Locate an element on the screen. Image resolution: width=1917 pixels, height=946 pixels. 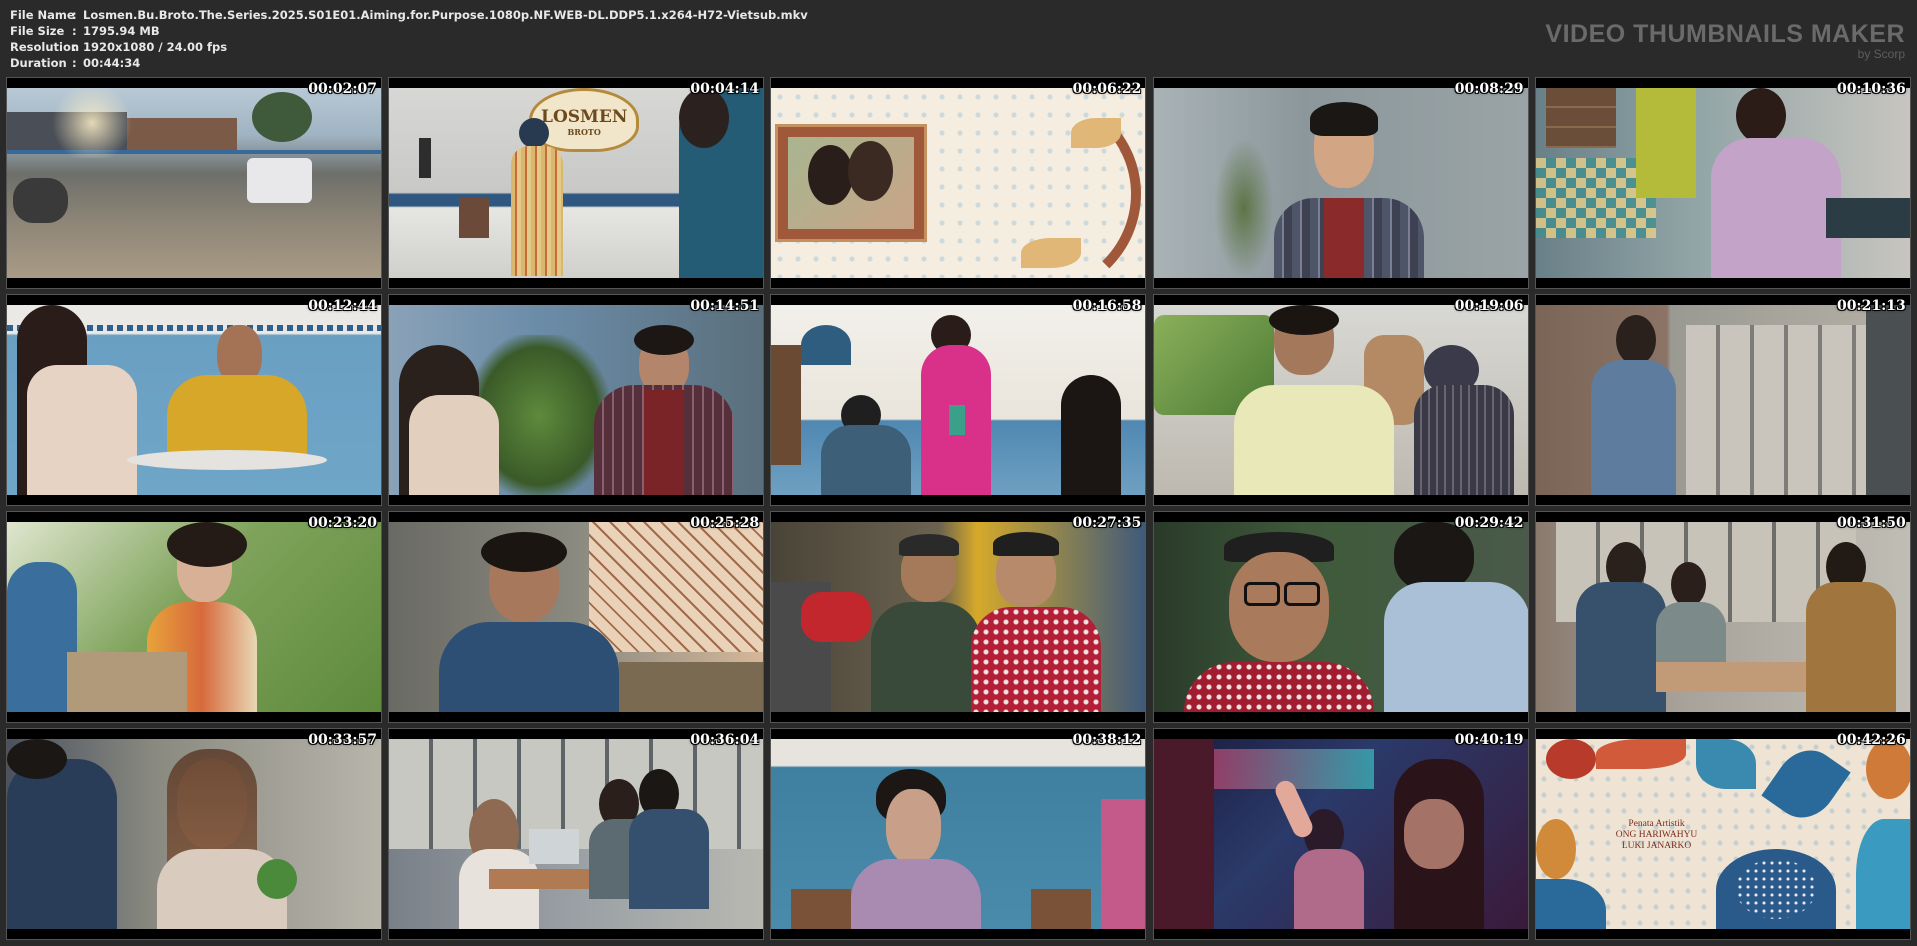
thumbnail-10: 00:21:13 is located at coordinates (1722, 400).